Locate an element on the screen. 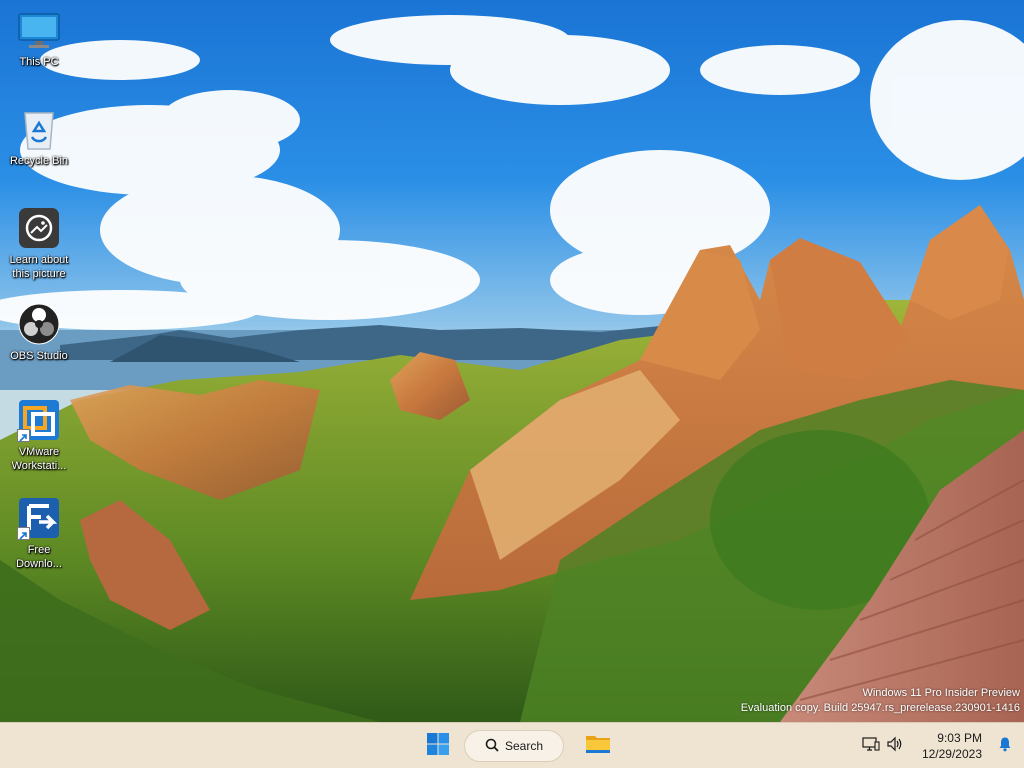 The width and height of the screenshot is (1024, 768). taskbar: Search 9:03 PM 12/29/2023 is located at coordinates (512, 745).